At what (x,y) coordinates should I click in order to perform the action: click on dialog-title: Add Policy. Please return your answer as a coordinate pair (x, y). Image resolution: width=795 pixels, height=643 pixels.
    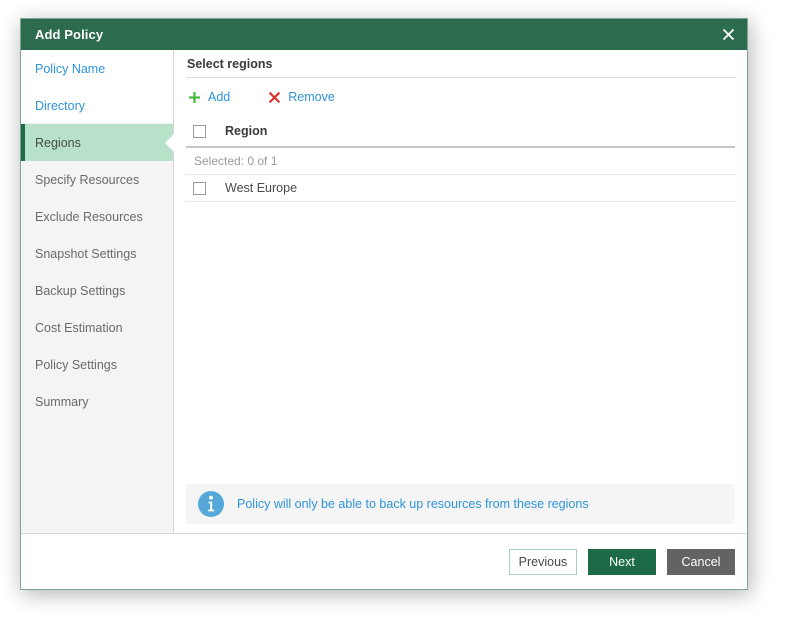
    Looking at the image, I should click on (69, 34).